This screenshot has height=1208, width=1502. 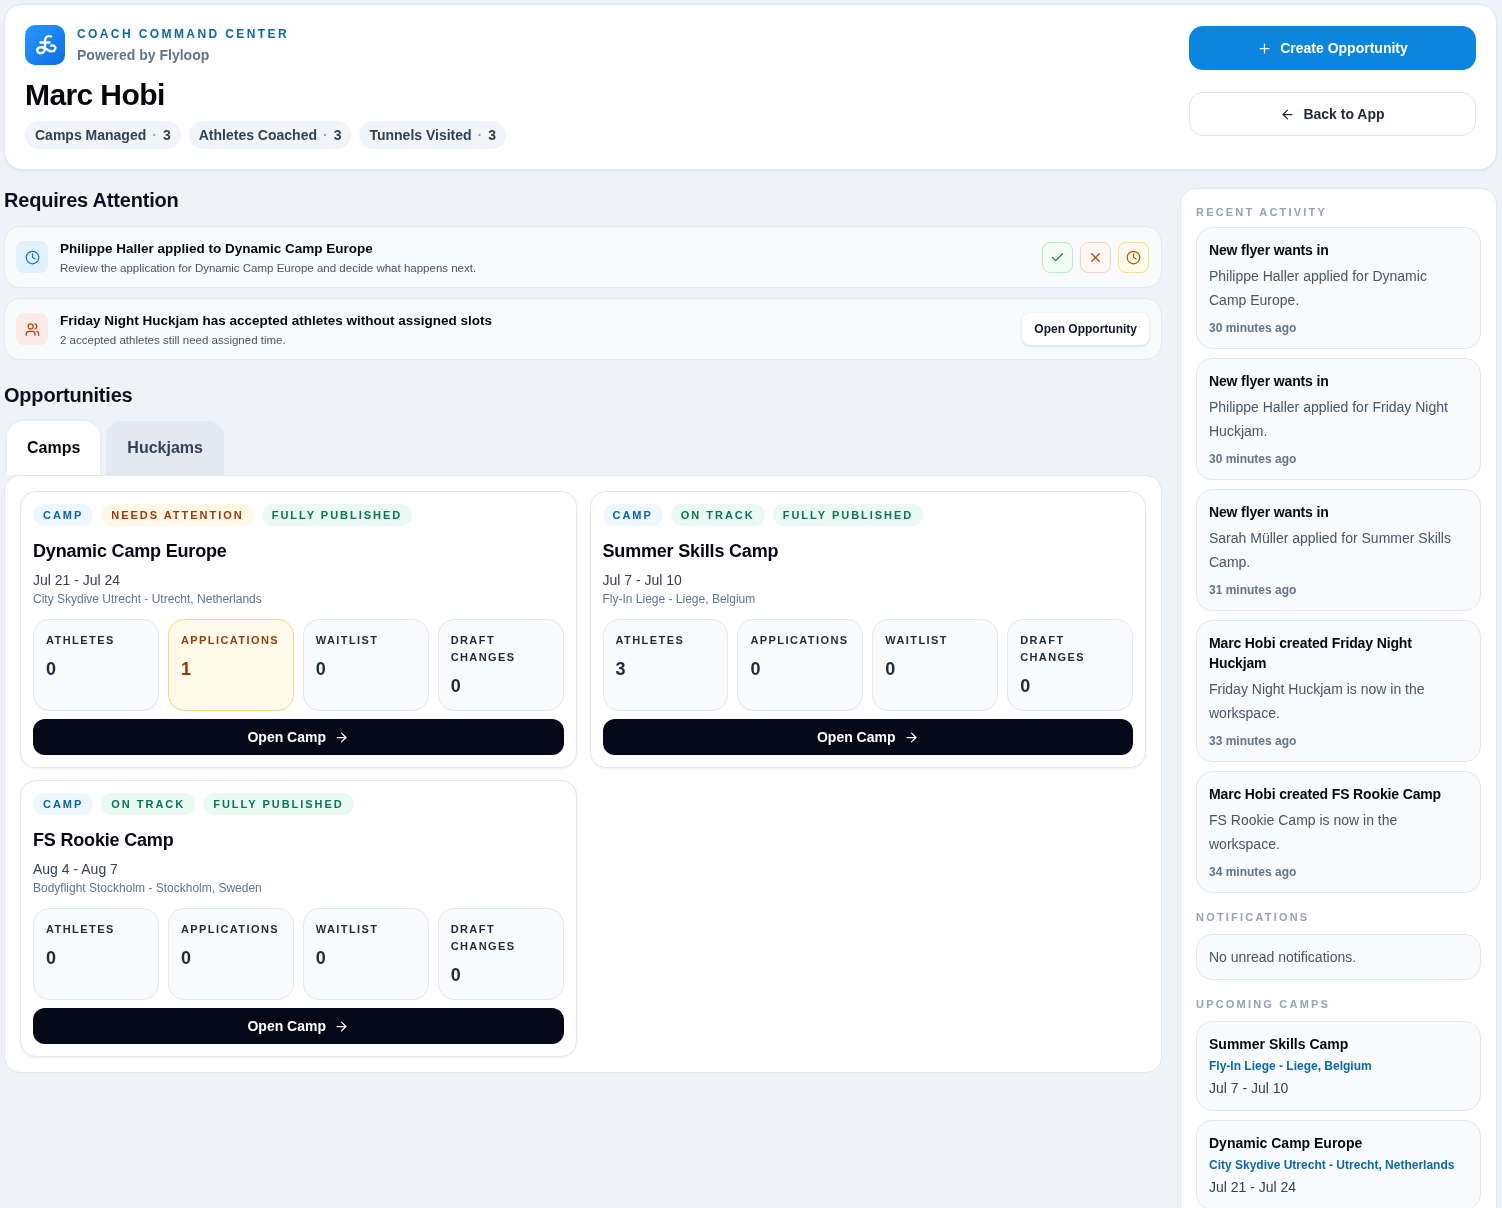 What do you see at coordinates (269, 268) in the screenshot?
I see `attention-description: Review the application for Dynamic Camp Europe and decide what happens next.` at bounding box center [269, 268].